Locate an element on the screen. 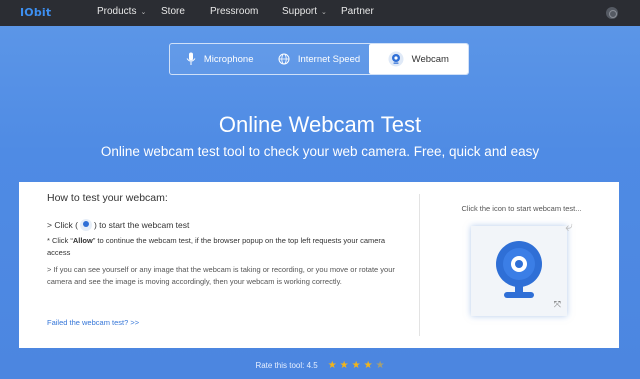 This screenshot has width=640, height=379. step-text-suffix: ) to start the webcam test is located at coordinates (141, 225).